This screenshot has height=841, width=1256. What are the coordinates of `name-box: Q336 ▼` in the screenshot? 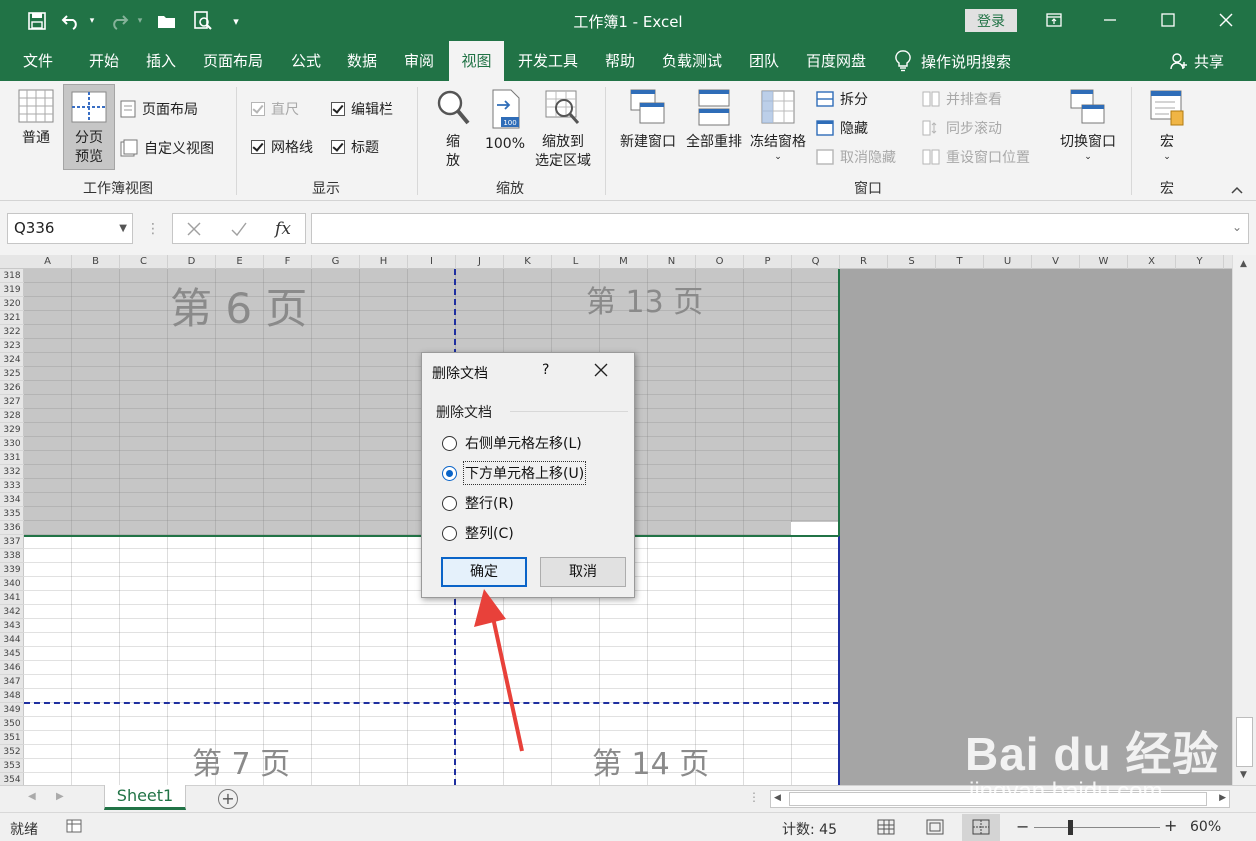 It's located at (70, 228).